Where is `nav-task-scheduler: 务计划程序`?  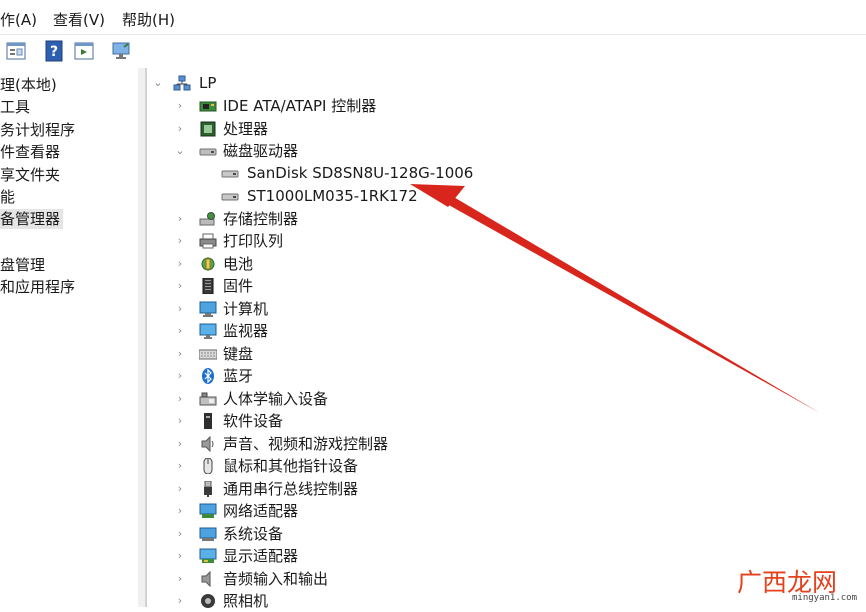
nav-task-scheduler: 务计划程序 is located at coordinates (37, 130).